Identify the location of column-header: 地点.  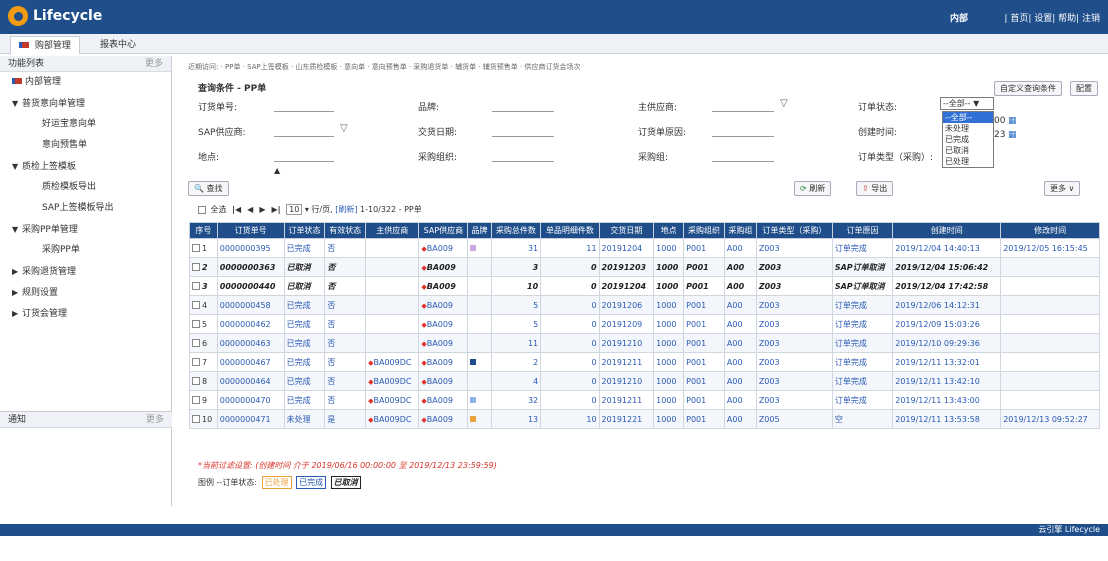
(669, 230).